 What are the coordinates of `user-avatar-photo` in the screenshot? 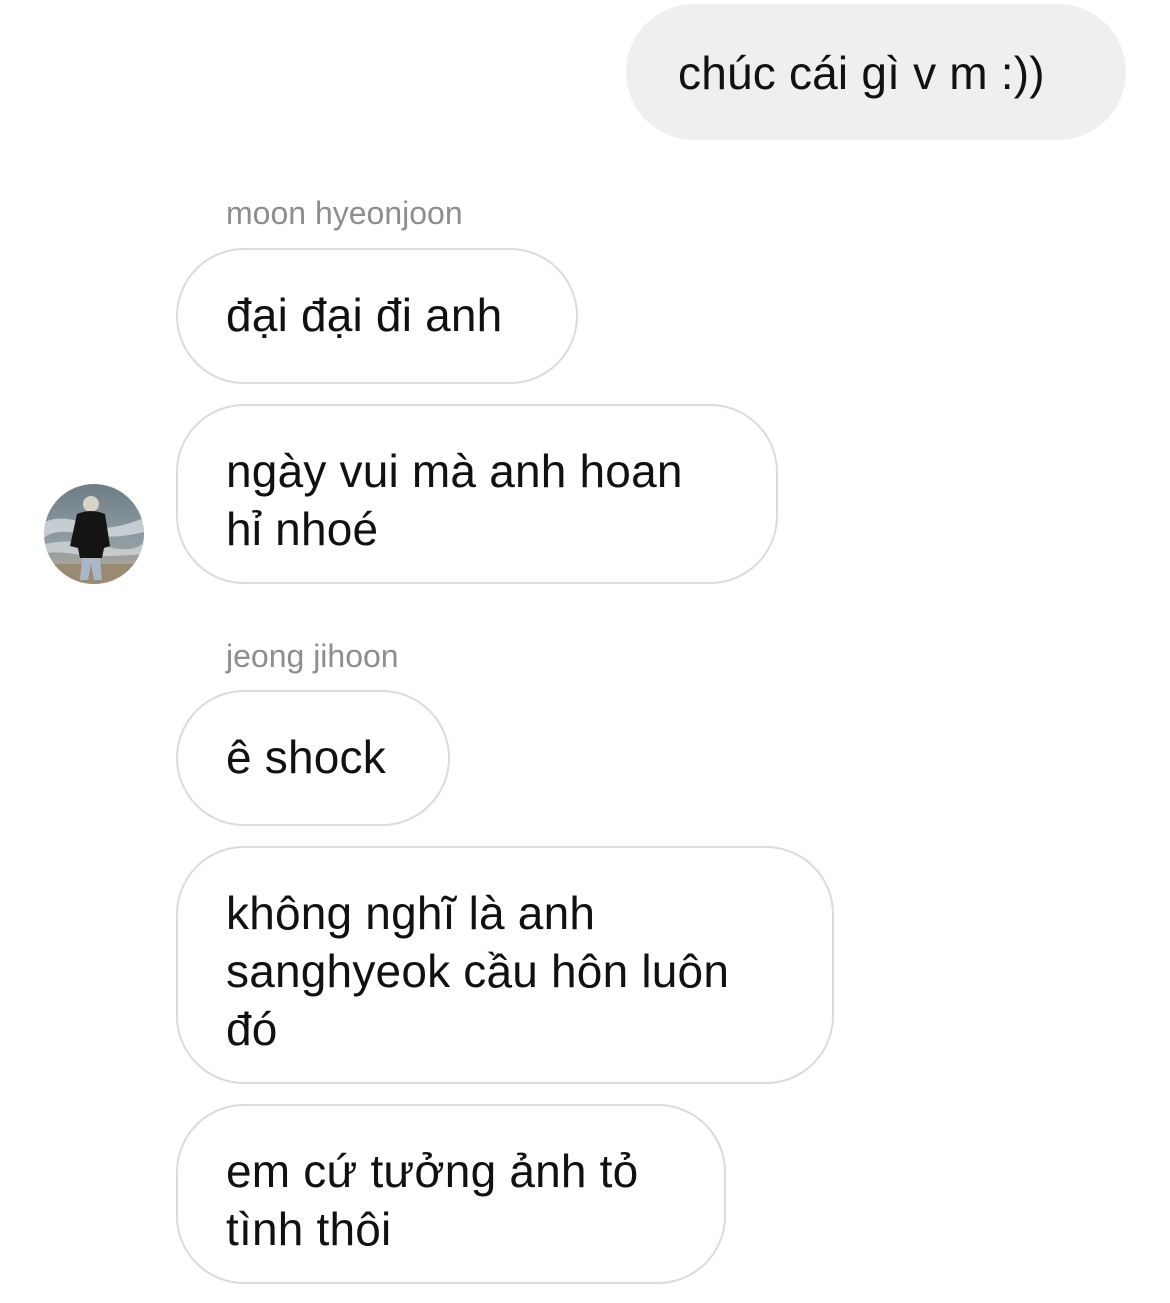 It's located at (94, 534).